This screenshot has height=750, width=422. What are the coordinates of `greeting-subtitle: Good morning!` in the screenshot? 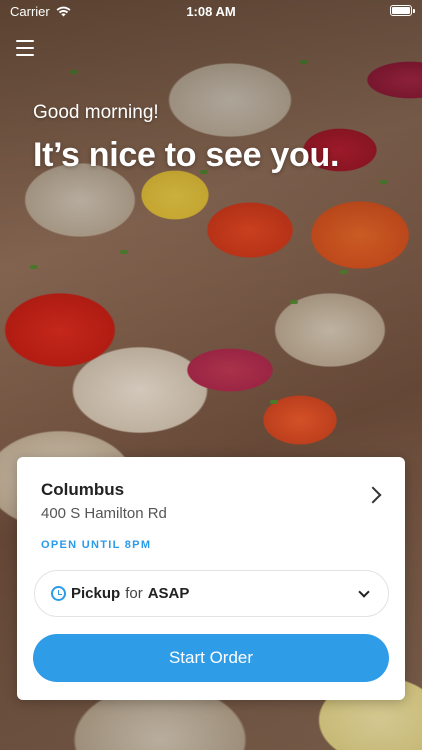 It's located at (96, 112).